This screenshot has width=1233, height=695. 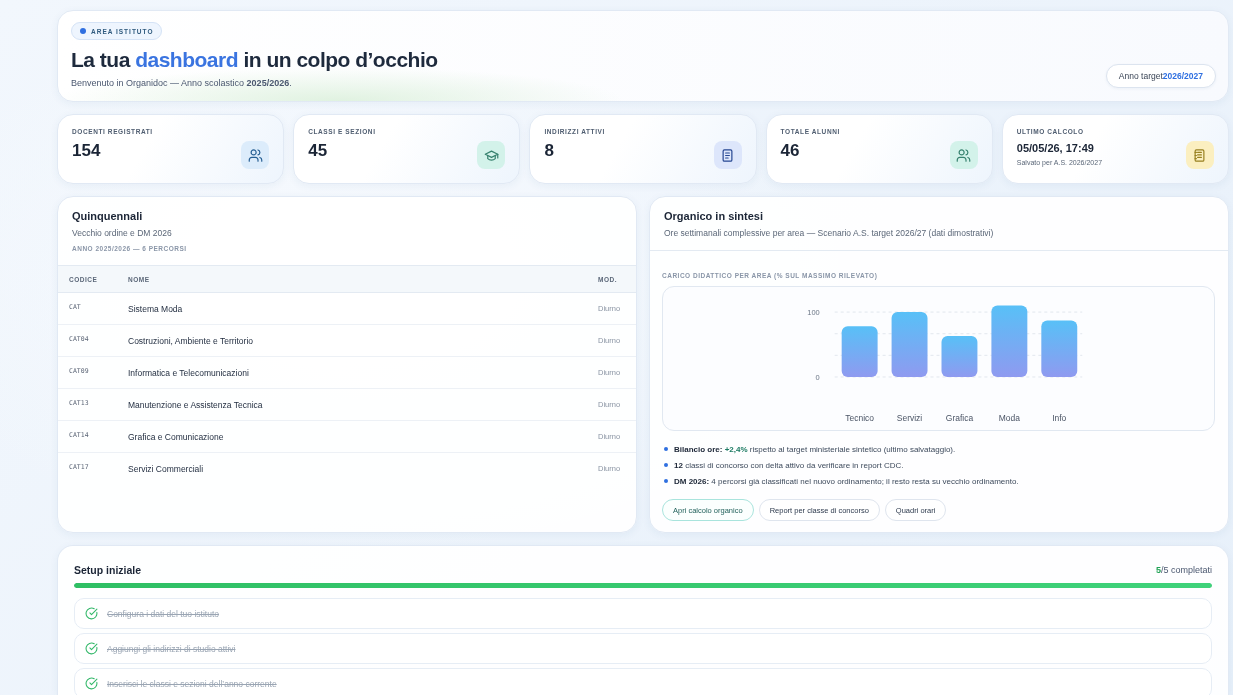 What do you see at coordinates (846, 481) in the screenshot?
I see `summary-note: DM 2026: 4 percorsi già classificati nel nuovo ordinamento; il resto resta su vecchio ordinamento.` at bounding box center [846, 481].